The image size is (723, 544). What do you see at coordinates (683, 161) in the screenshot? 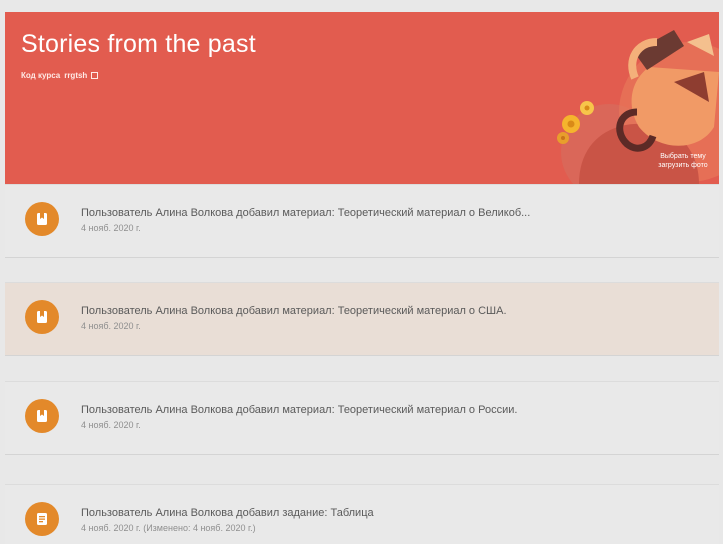
I see `choose-theme-link: Выбрать тему загрузить фото` at bounding box center [683, 161].